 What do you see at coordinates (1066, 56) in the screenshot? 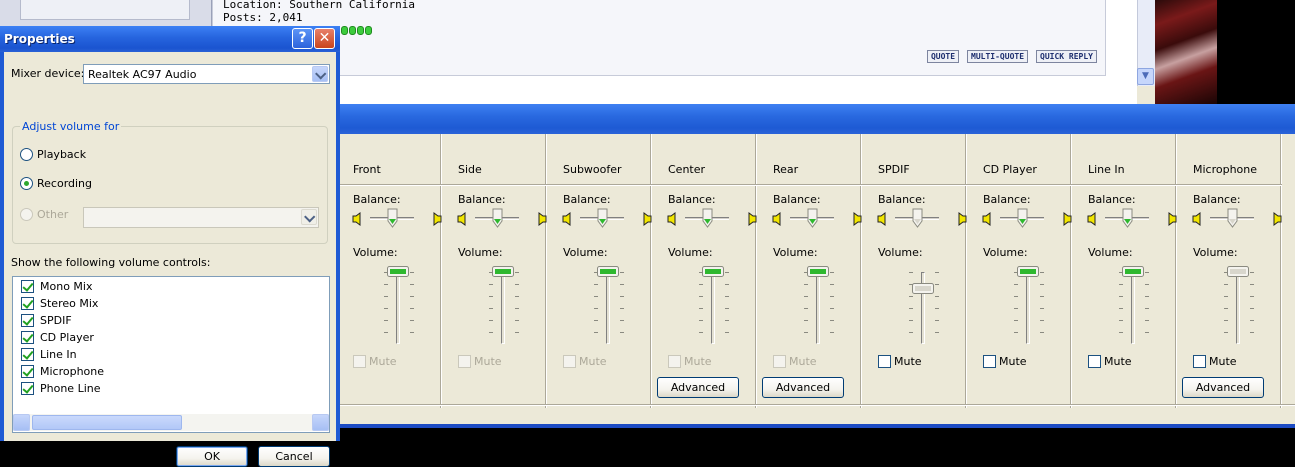
I see `quick-reply-button: QUICK REPLY` at bounding box center [1066, 56].